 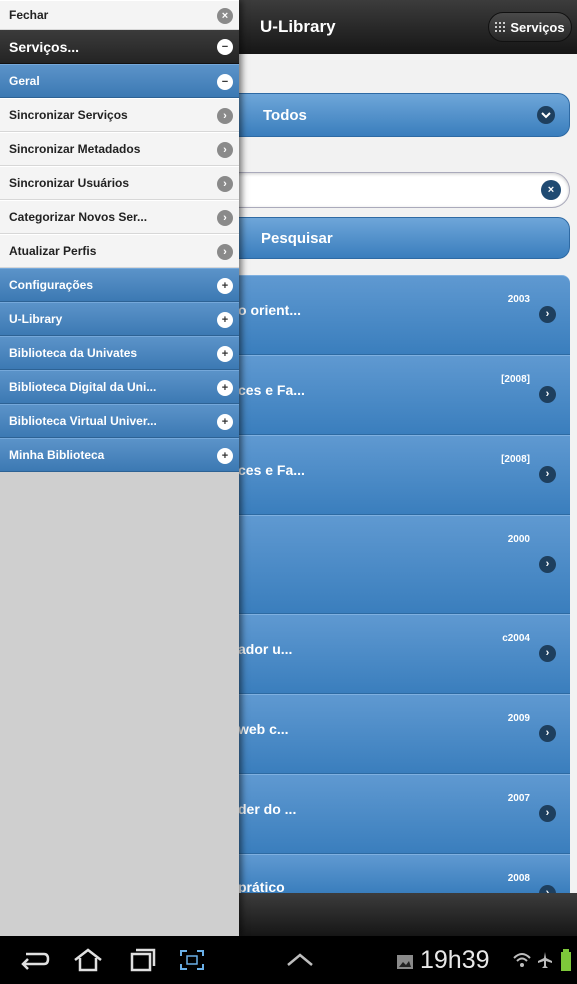 I want to click on panel-item: Sincronizar Usuários ›, so click(x=119, y=183).